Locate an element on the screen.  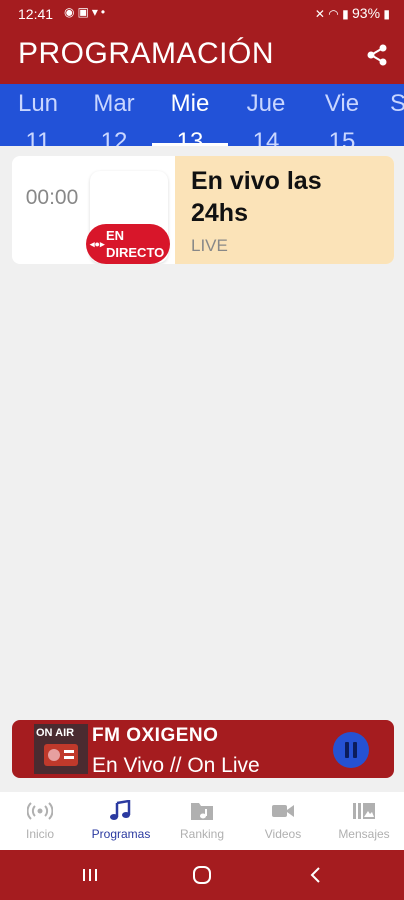
share-button is located at coordinates (377, 55).